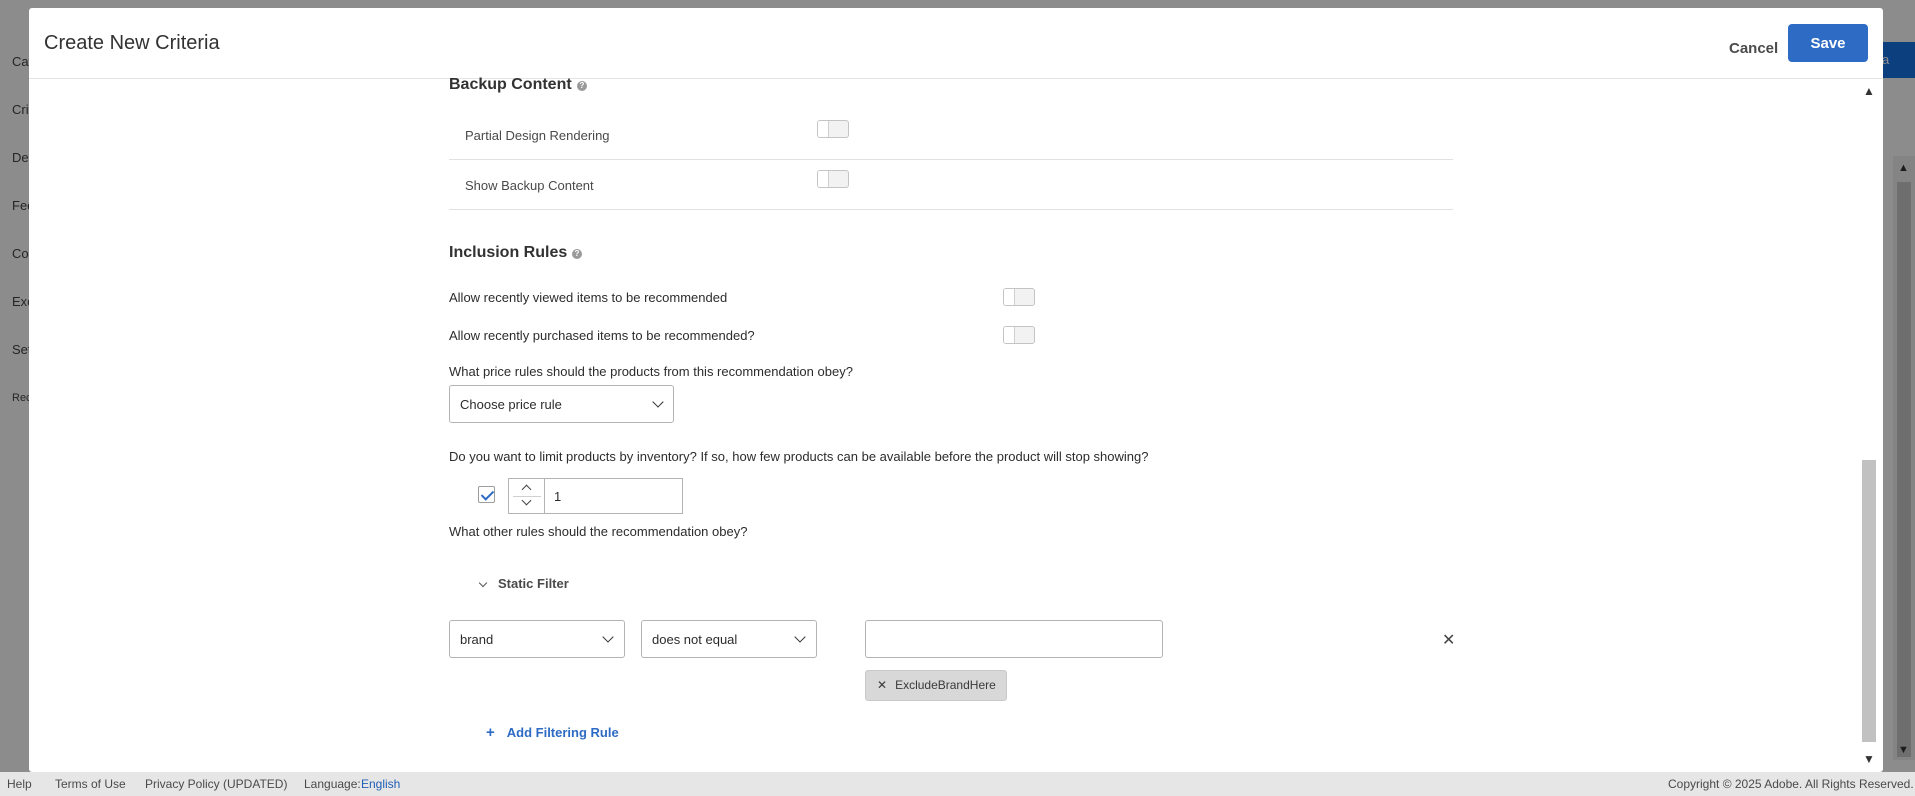  What do you see at coordinates (511, 404) in the screenshot?
I see `price-rule-value: Choose price rule` at bounding box center [511, 404].